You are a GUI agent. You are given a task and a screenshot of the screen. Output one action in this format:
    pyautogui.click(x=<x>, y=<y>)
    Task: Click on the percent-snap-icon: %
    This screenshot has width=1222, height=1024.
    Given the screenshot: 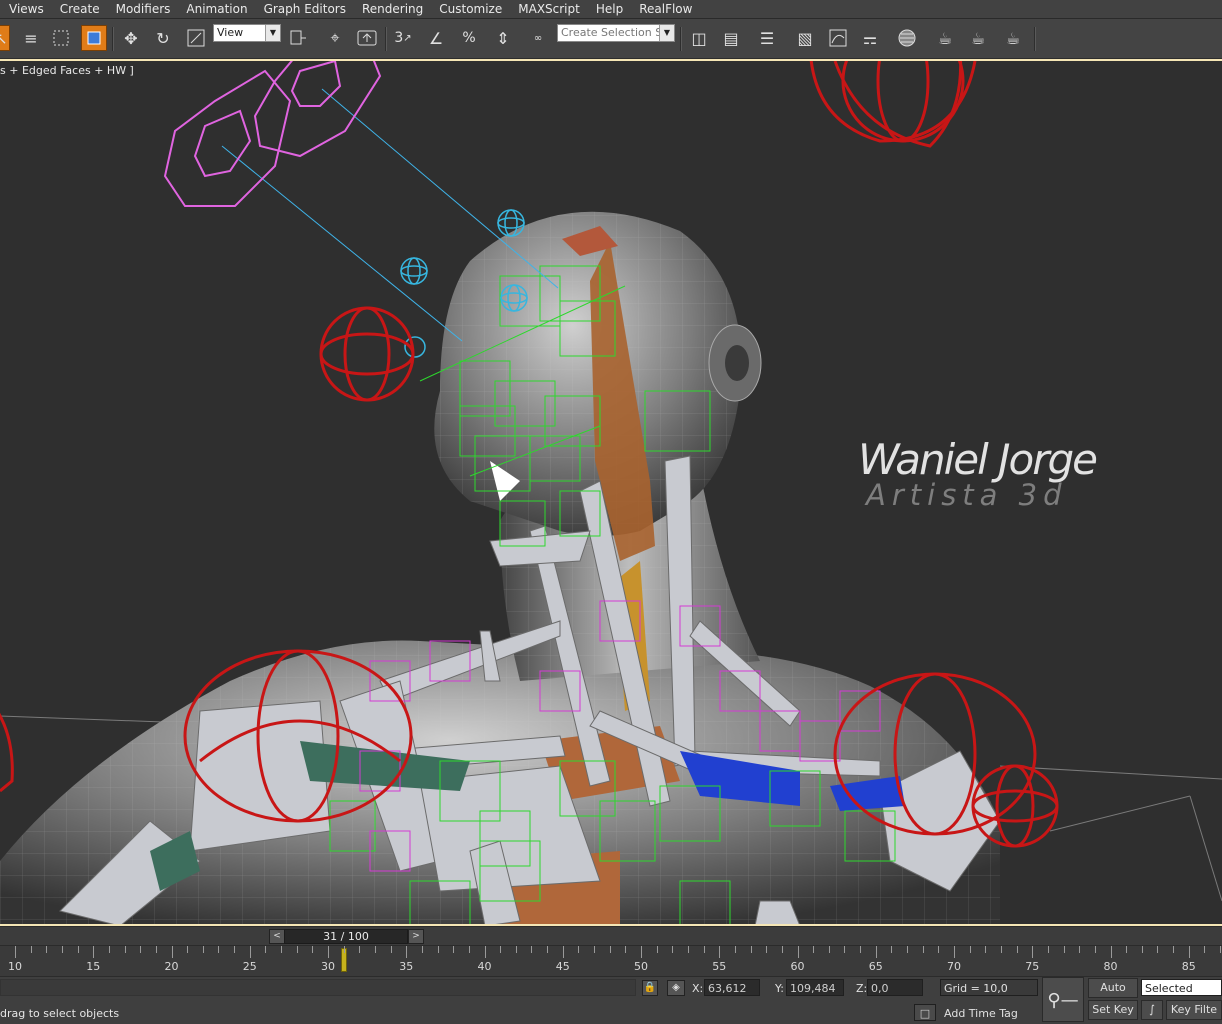 What is the action you would take?
    pyautogui.click(x=469, y=38)
    